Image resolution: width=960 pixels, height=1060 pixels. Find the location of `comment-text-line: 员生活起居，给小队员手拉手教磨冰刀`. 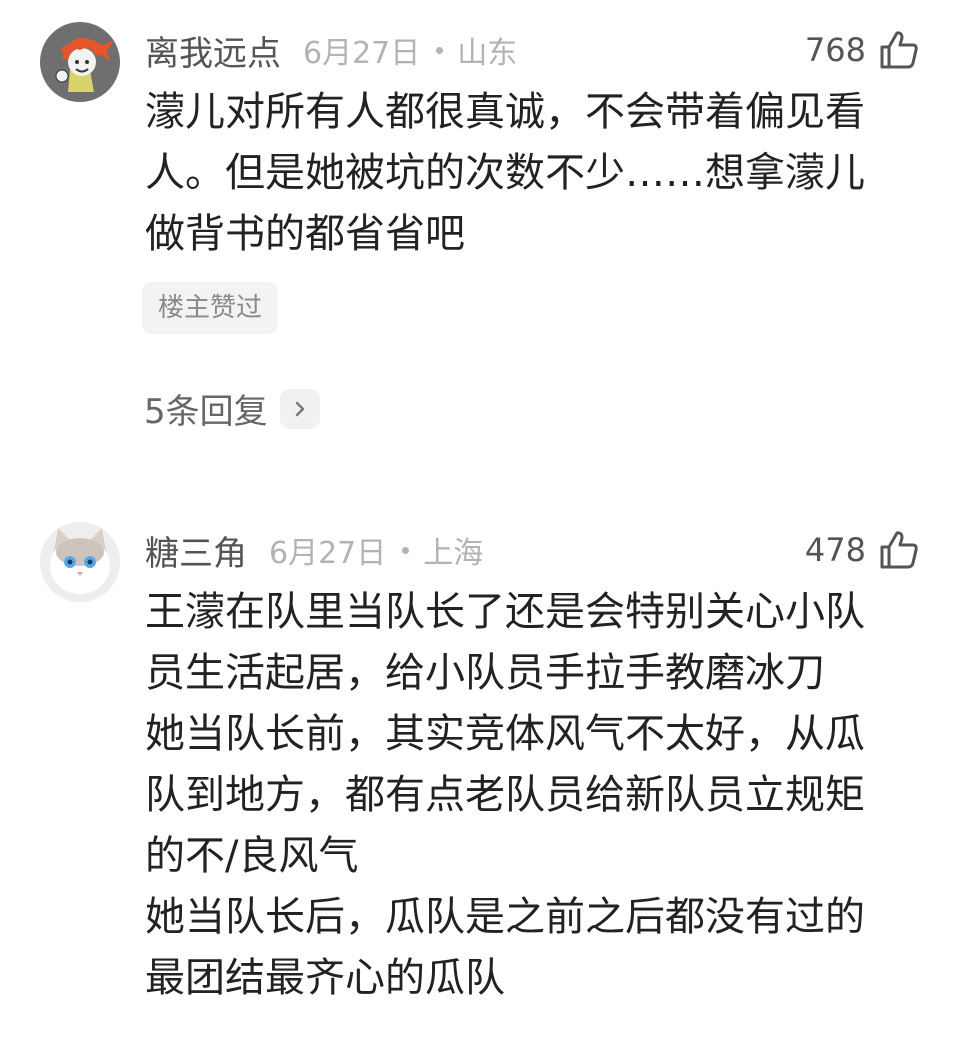

comment-text-line: 员生活起居，给小队员手拉手教磨冰刀 is located at coordinates (485, 673).